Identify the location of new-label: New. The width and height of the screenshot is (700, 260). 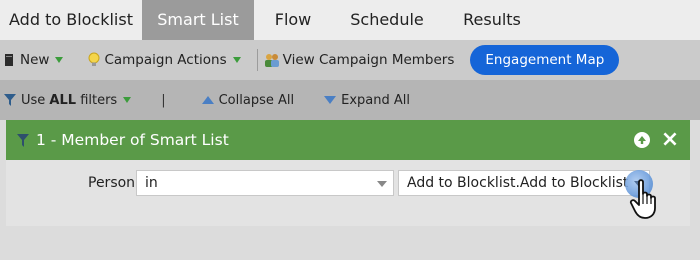
(35, 60).